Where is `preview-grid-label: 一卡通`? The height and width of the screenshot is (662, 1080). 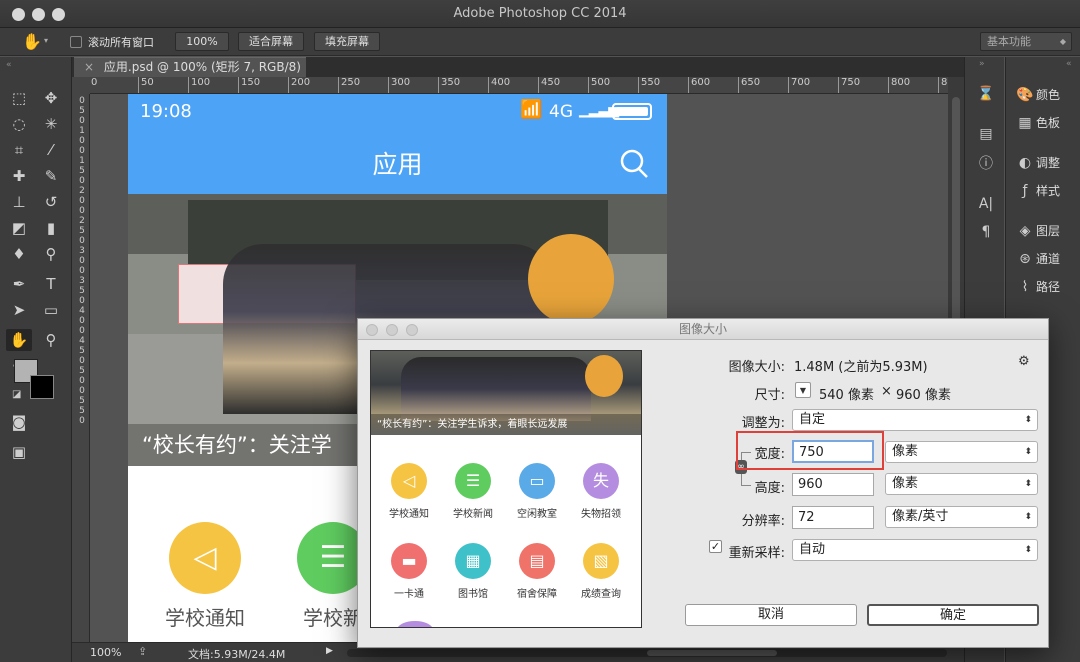 preview-grid-label: 一卡通 is located at coordinates (409, 594).